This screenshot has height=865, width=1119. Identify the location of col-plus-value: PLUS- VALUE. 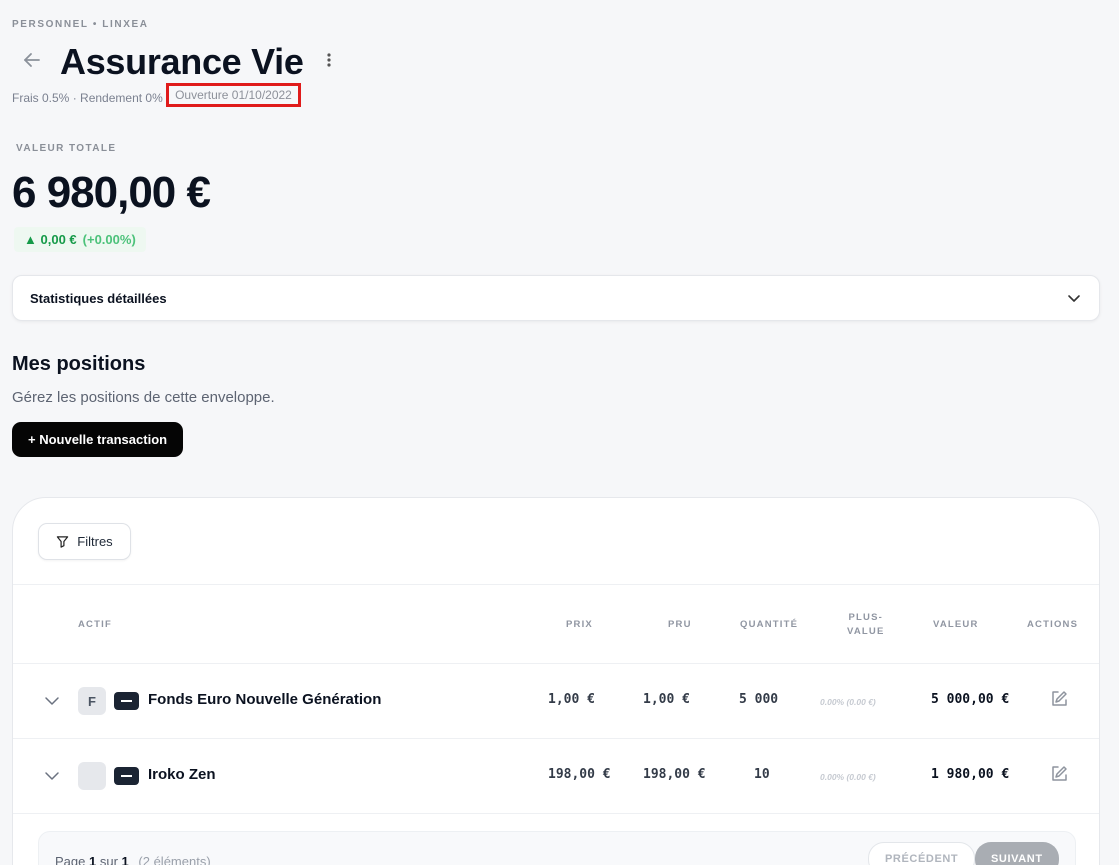
(866, 625).